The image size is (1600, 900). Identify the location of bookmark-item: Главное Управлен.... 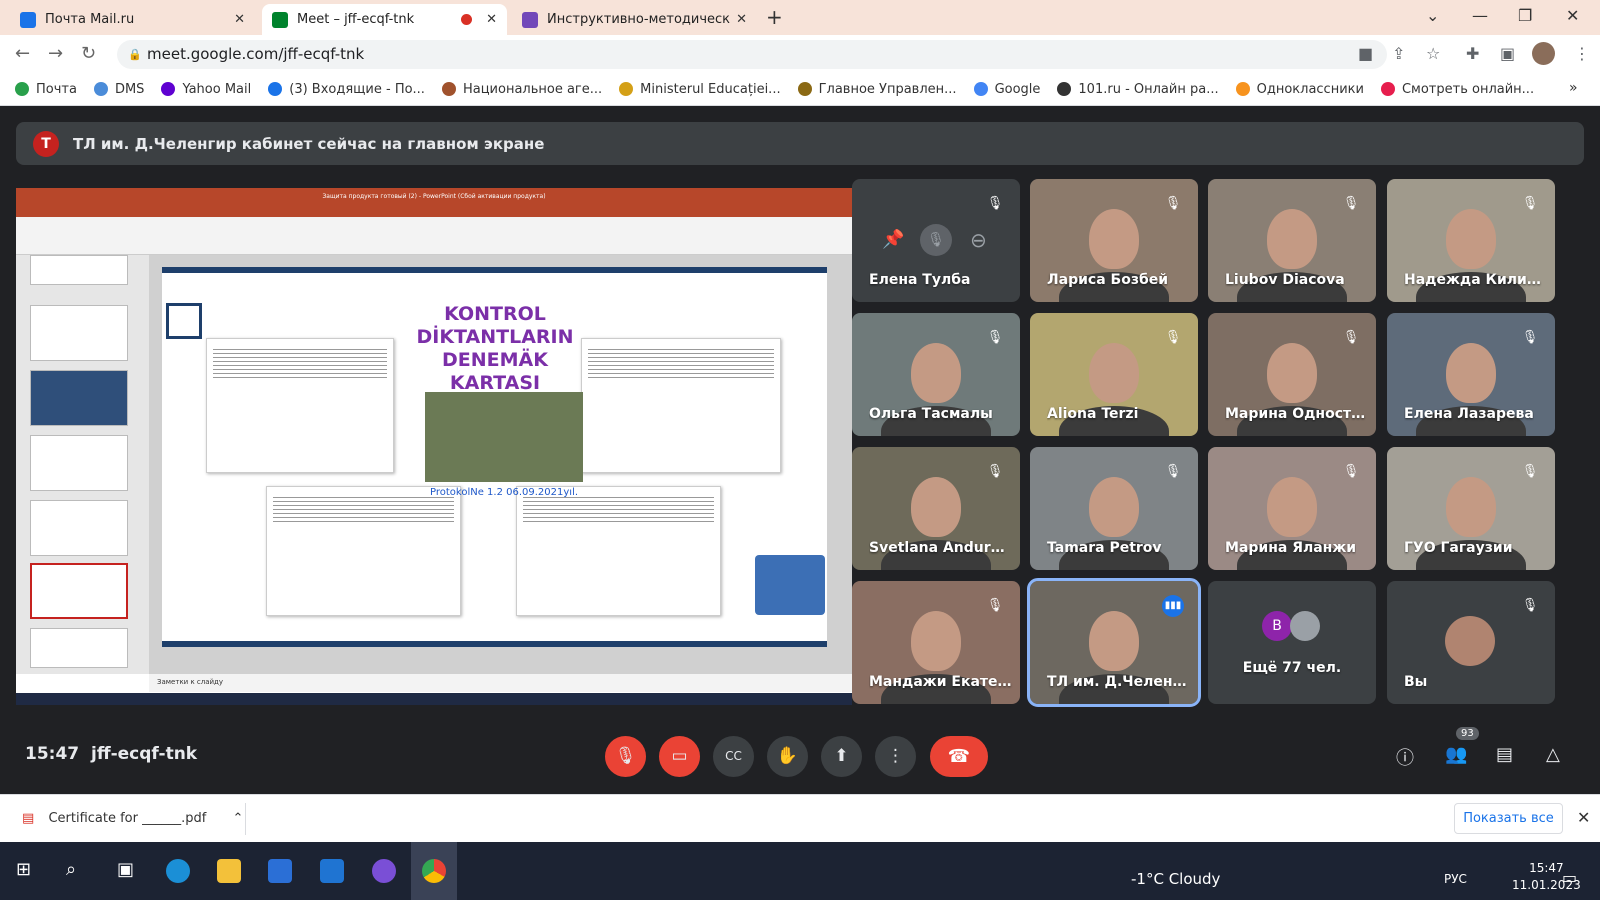
(877, 89).